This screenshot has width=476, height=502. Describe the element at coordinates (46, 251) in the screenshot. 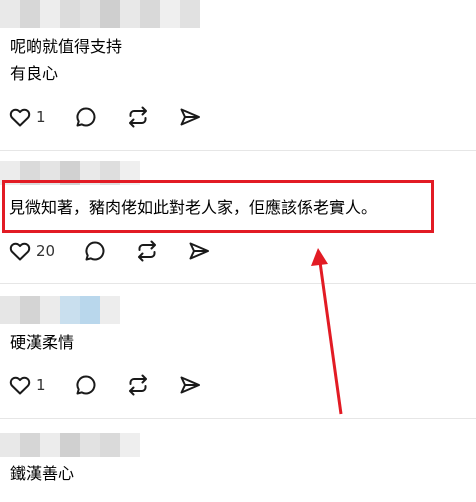

I see `like-count: 20` at that location.